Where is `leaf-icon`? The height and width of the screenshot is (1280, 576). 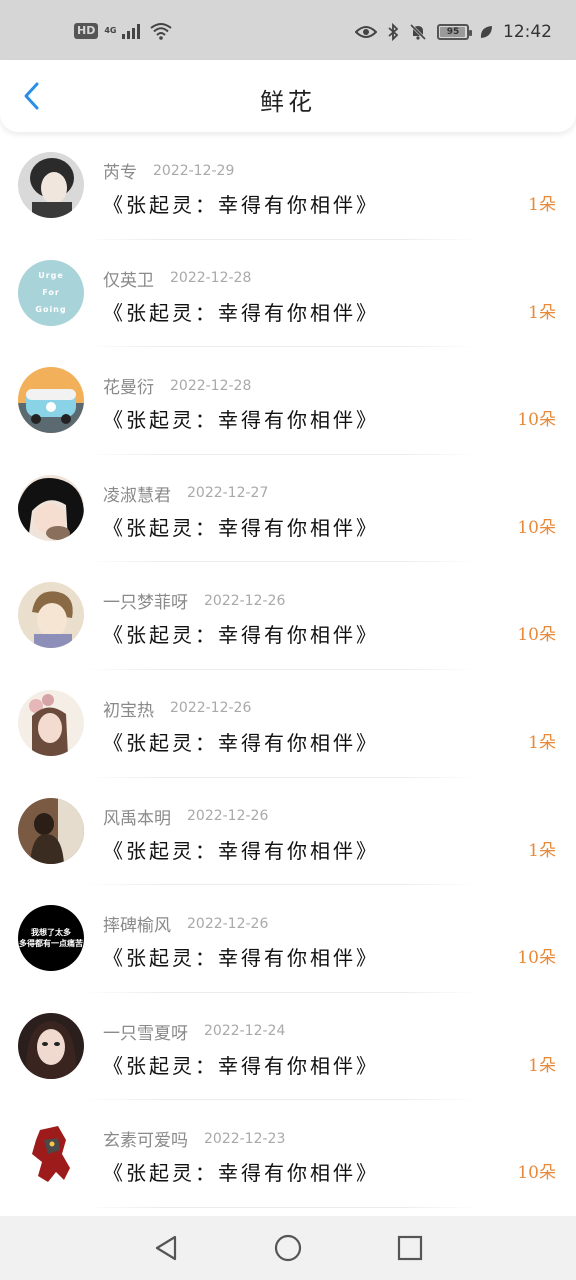 leaf-icon is located at coordinates (486, 32).